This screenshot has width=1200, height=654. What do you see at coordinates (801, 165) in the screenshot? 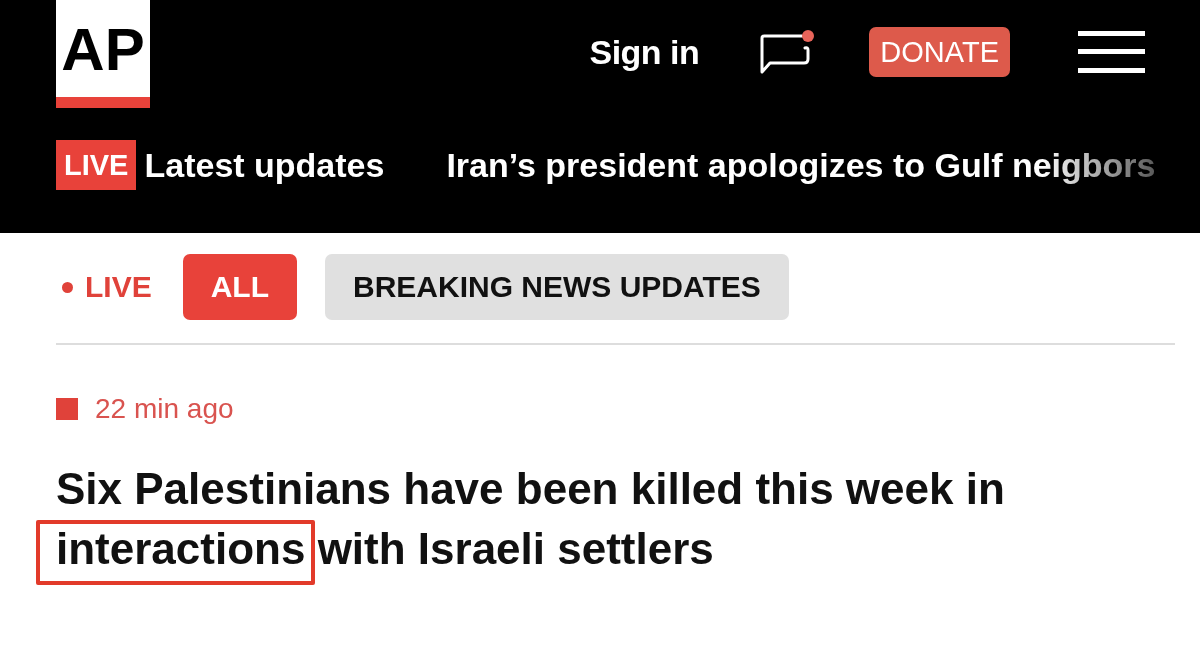
I see `ticker-headline-link: Iran’s president apologizes to Gulf neigbors` at bounding box center [801, 165].